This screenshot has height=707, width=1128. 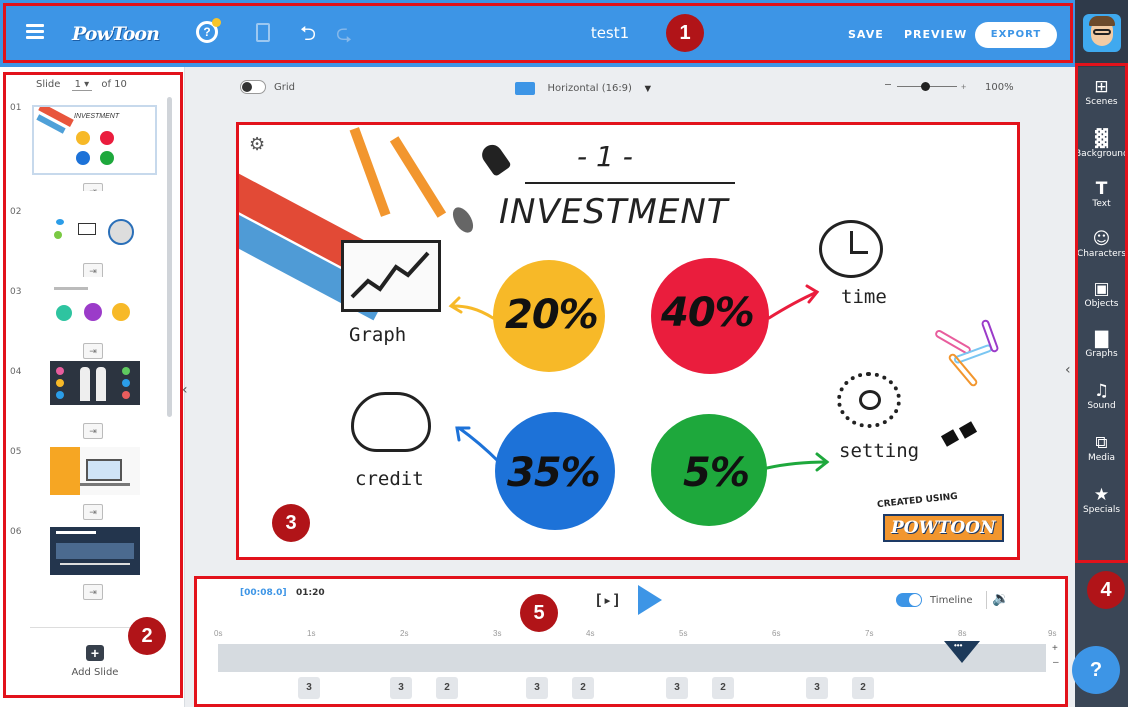 What do you see at coordinates (35, 32) in the screenshot?
I see `menu-icon` at bounding box center [35, 32].